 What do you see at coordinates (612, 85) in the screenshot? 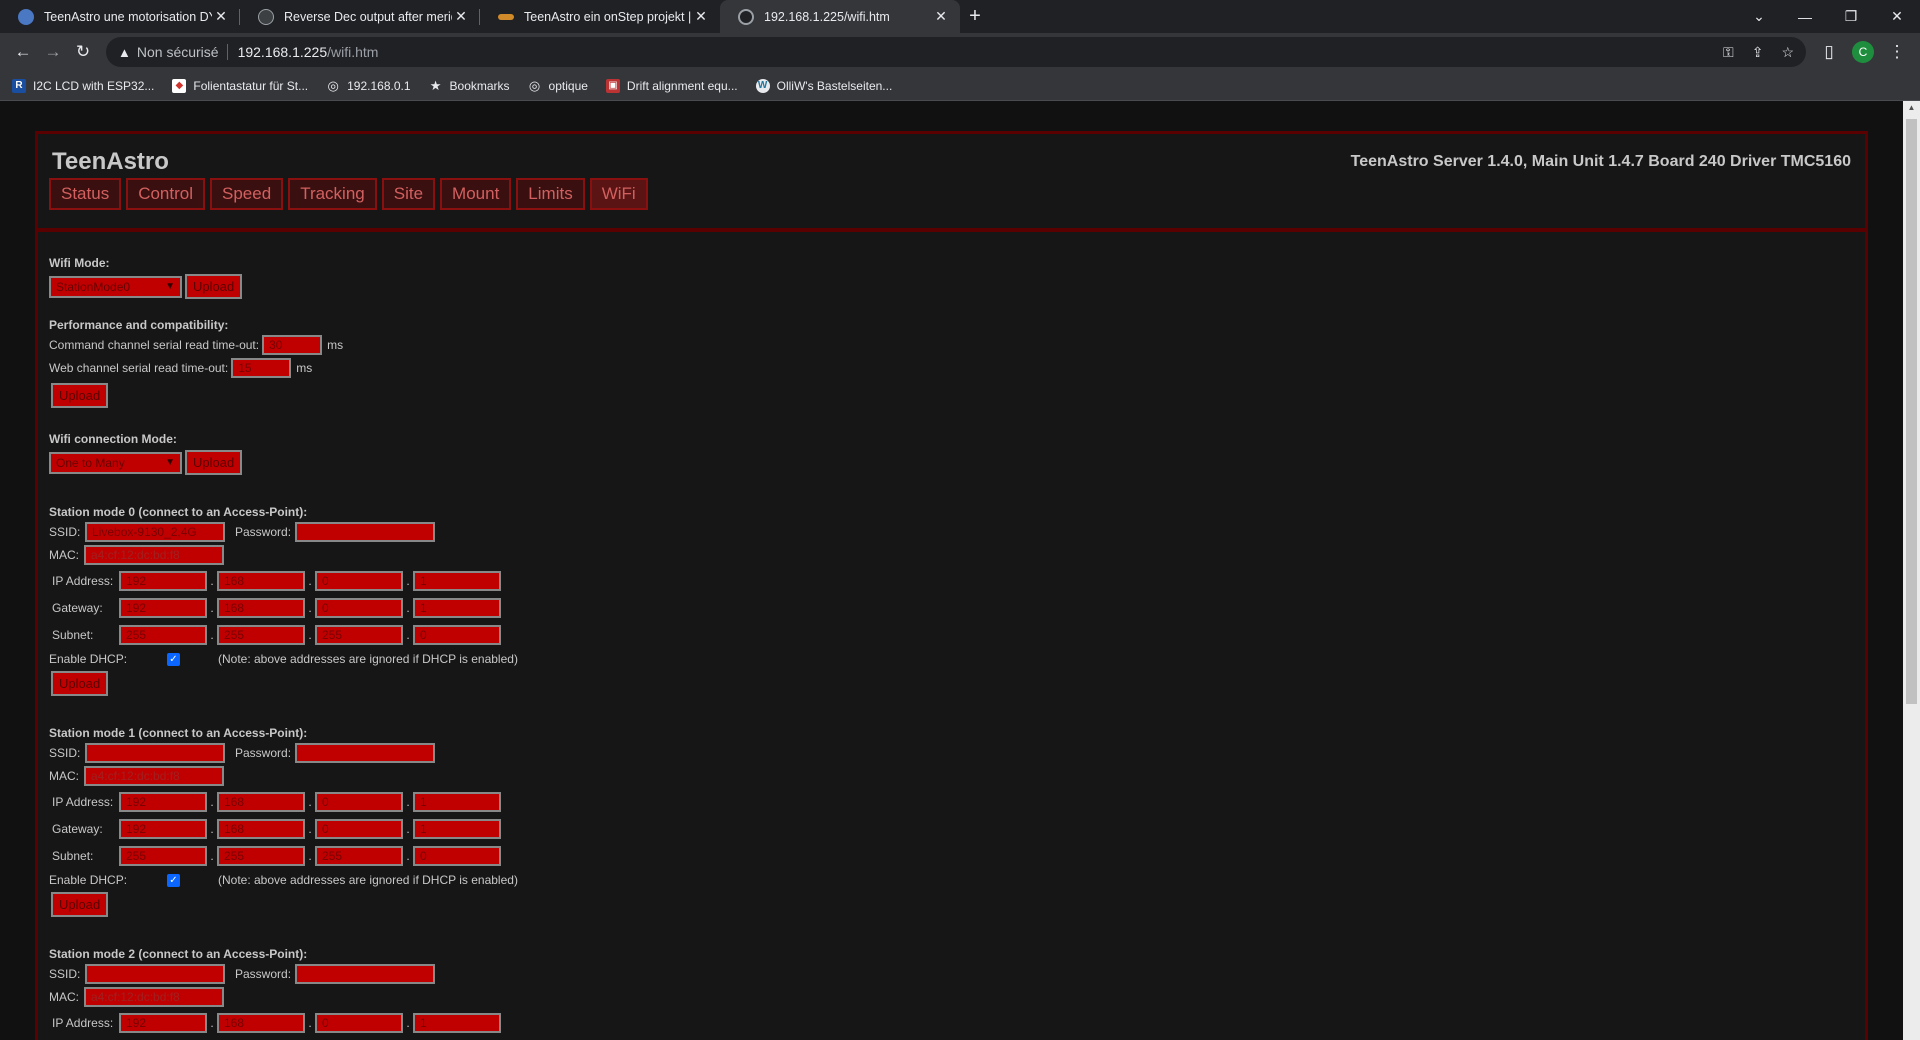
I see `bookmark-favicon-icon: ▣` at bounding box center [612, 85].